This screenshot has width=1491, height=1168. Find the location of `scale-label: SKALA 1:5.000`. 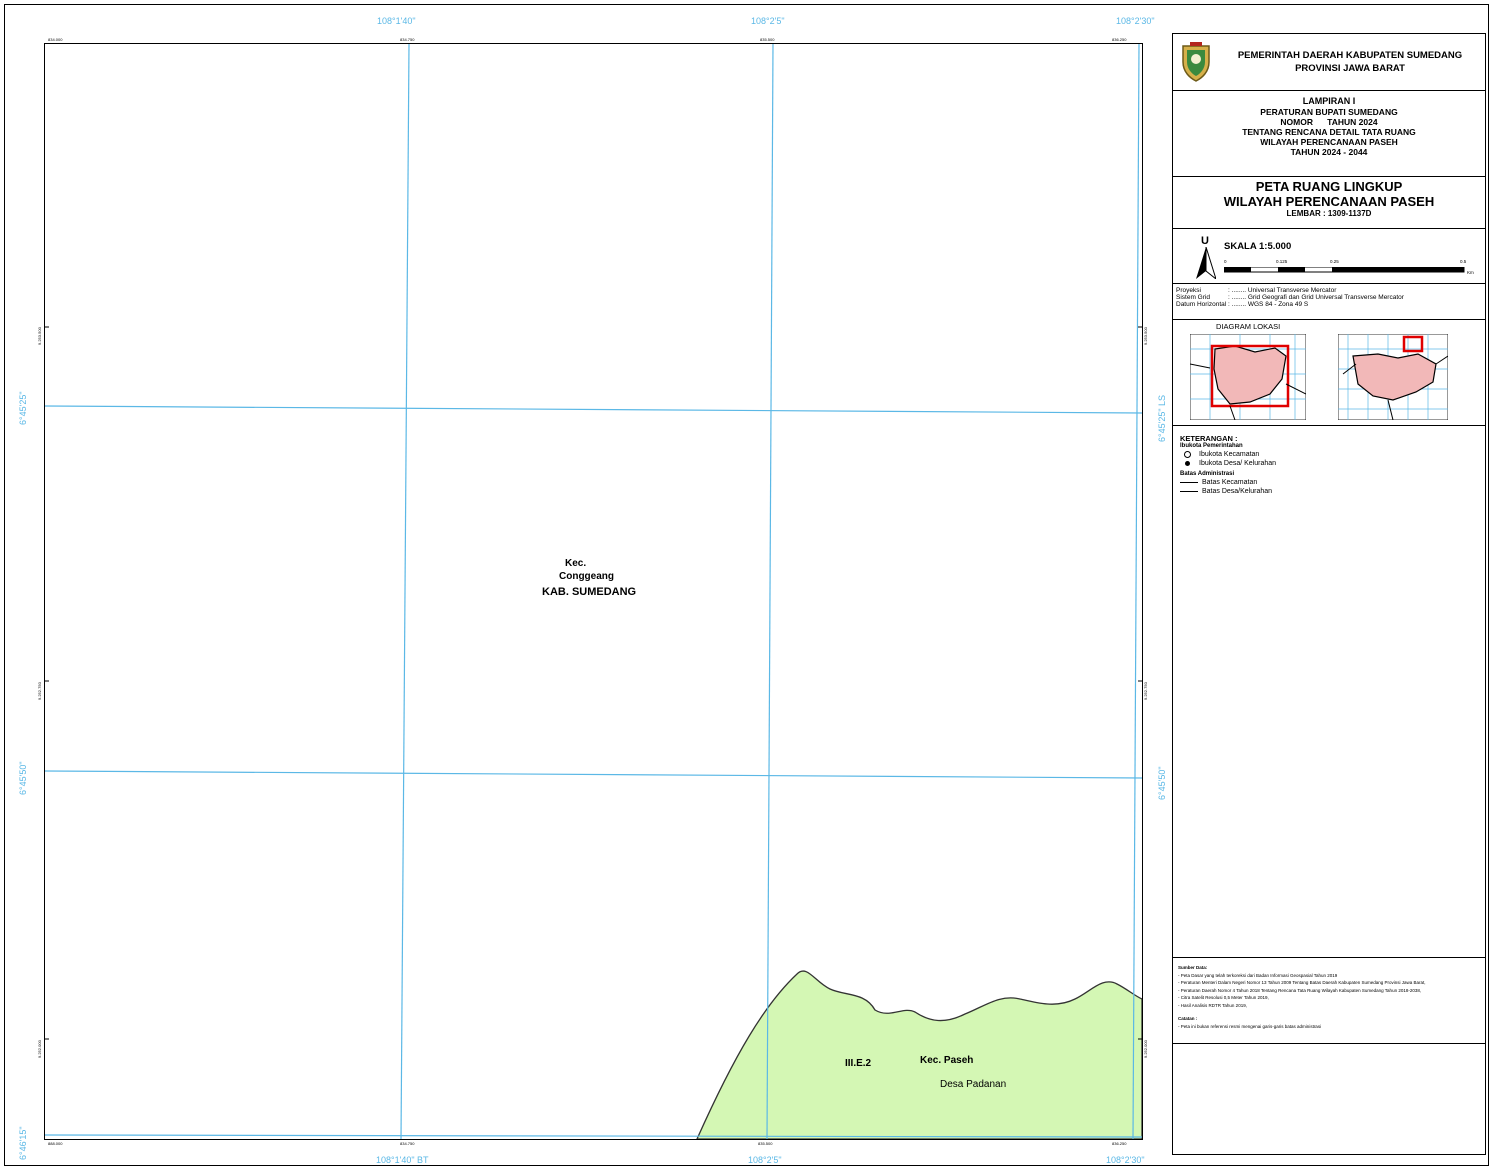

scale-label: SKALA 1:5.000 is located at coordinates (1258, 246).